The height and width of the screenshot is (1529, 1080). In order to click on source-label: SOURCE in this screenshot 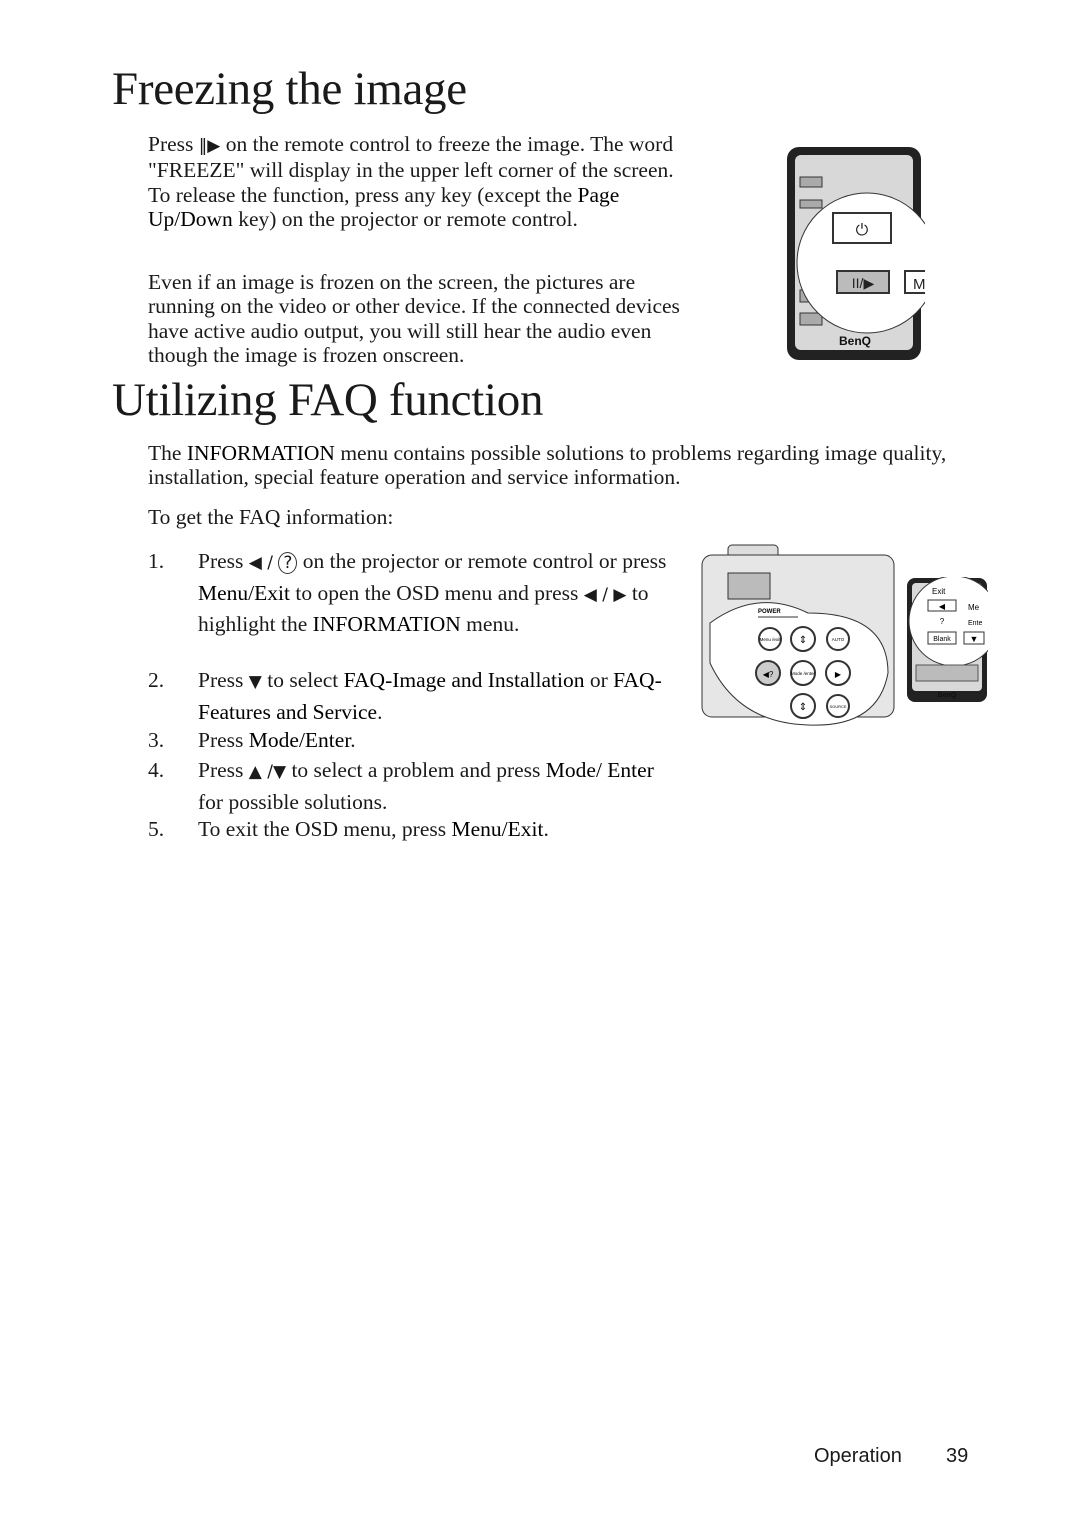, I will do `click(837, 706)`.